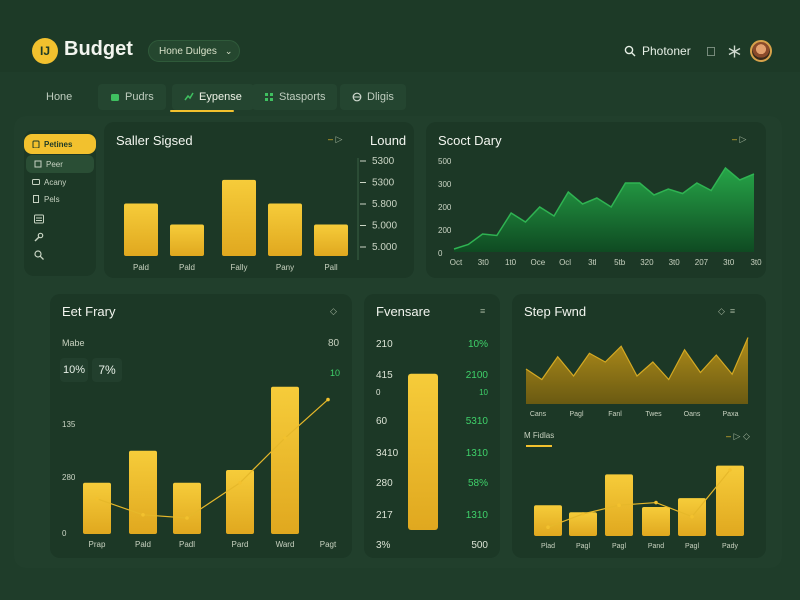 This screenshot has height=600, width=800. I want to click on y-tick-label: 5.800, so click(384, 204).